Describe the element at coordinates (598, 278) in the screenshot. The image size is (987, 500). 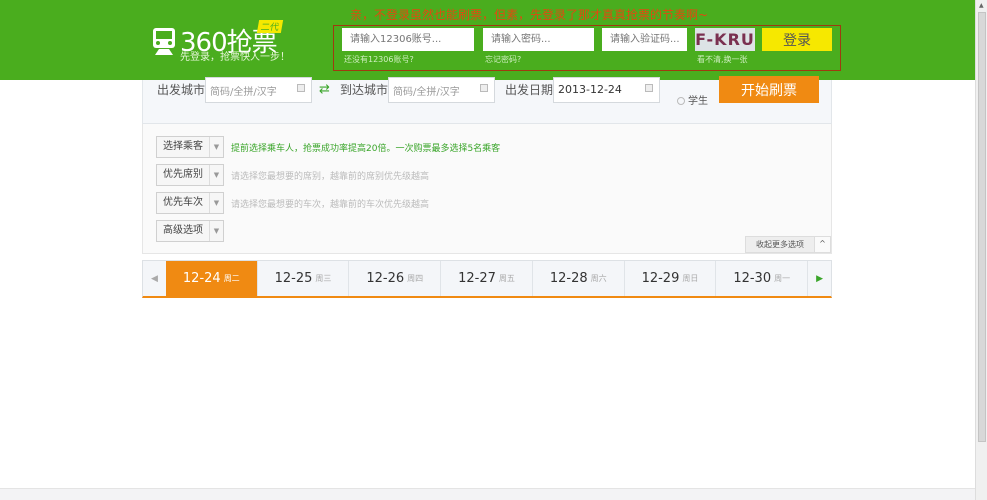
I see `weekday: 周六` at that location.